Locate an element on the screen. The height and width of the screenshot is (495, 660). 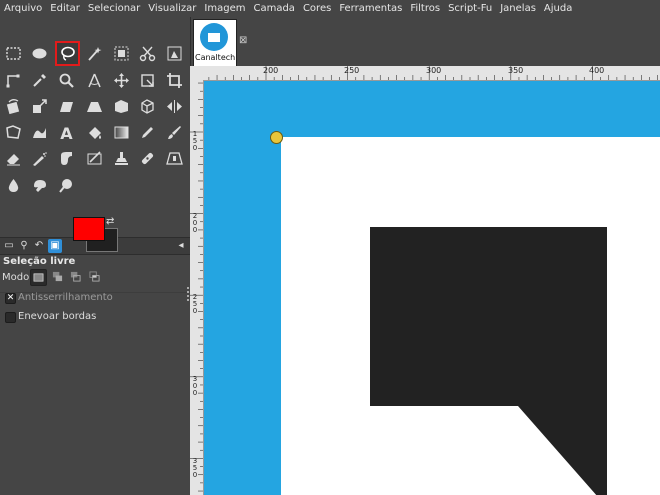
move-tool is located at coordinates (121, 80).